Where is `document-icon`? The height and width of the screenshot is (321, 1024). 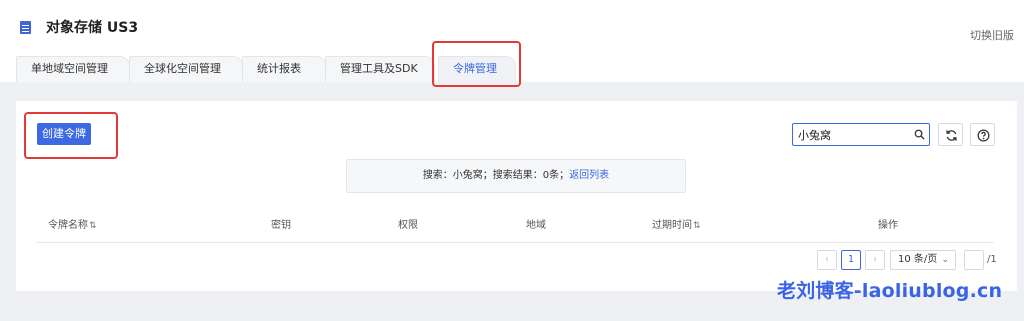
document-icon is located at coordinates (25, 27).